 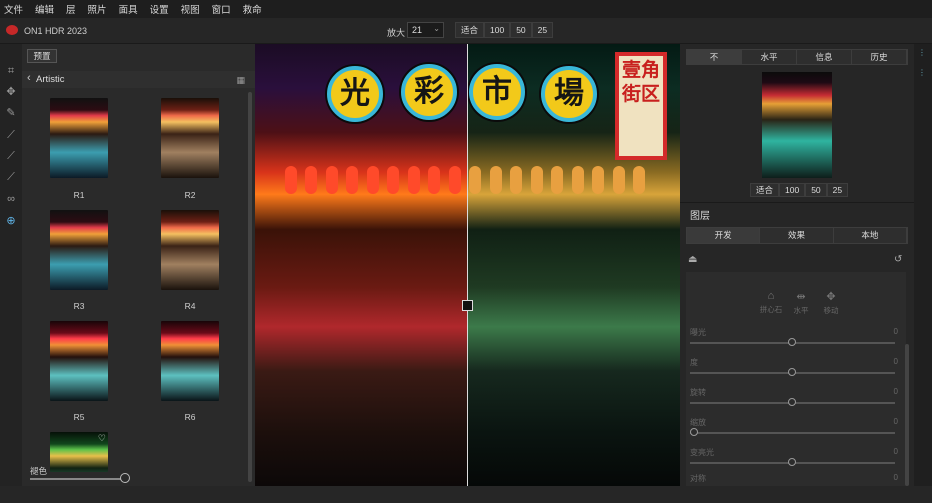 I want to click on lanterns, so click(x=465, y=184).